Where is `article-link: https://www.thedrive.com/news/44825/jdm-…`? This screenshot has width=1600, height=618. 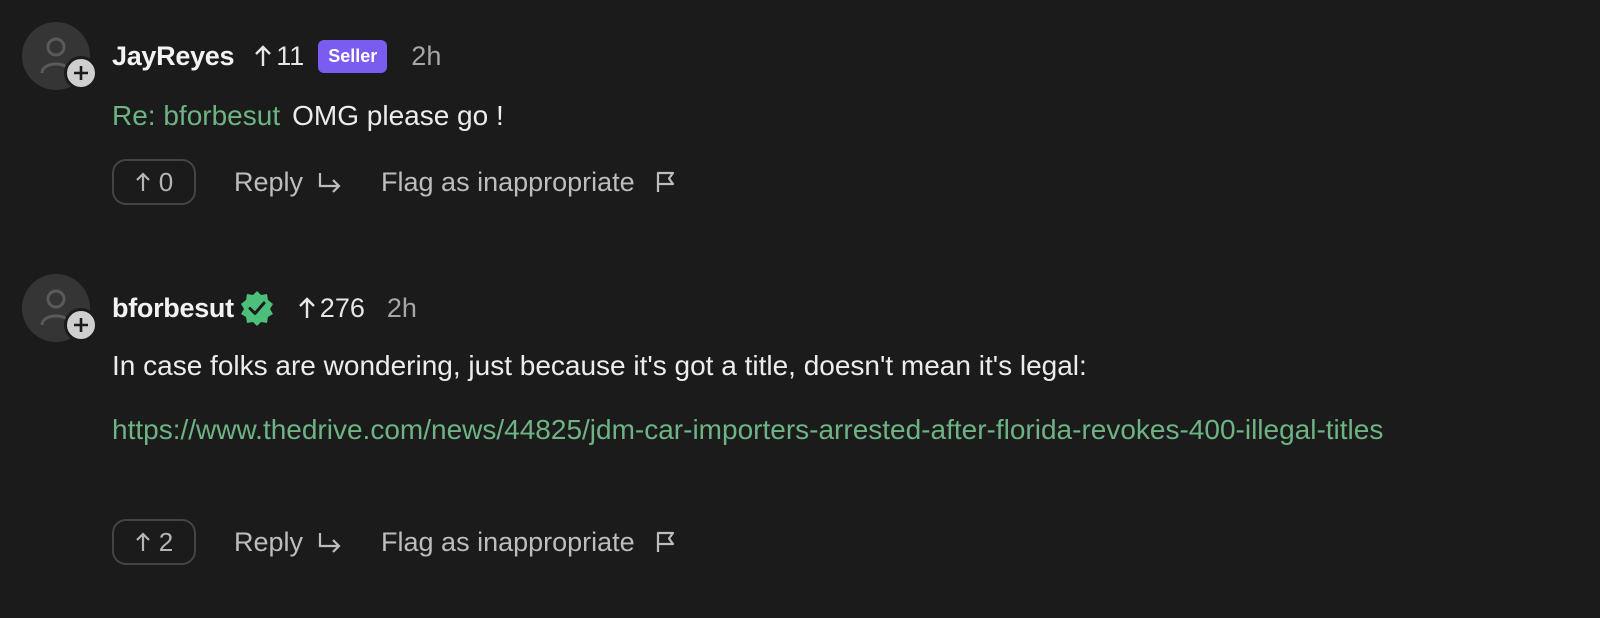
article-link: https://www.thedrive.com/news/44825/jdm-… is located at coordinates (847, 430).